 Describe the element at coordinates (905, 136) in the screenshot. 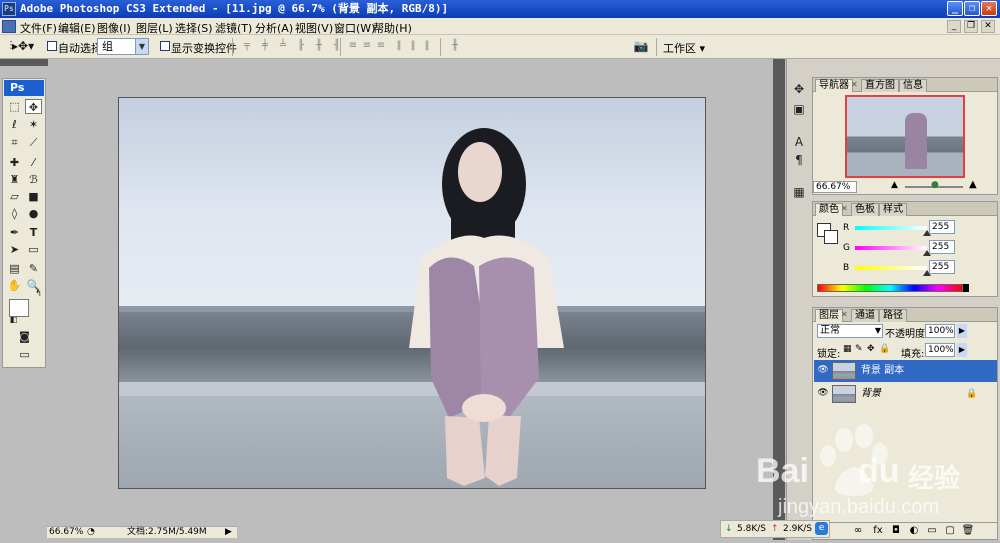

I see `navigator-thumbnail` at that location.